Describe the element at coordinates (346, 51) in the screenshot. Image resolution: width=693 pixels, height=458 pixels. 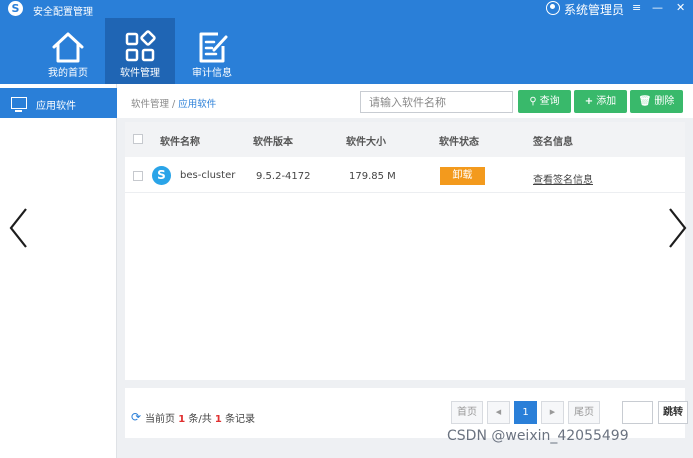
I see `top-nav: 我的首页 软件管理 审计信息` at that location.